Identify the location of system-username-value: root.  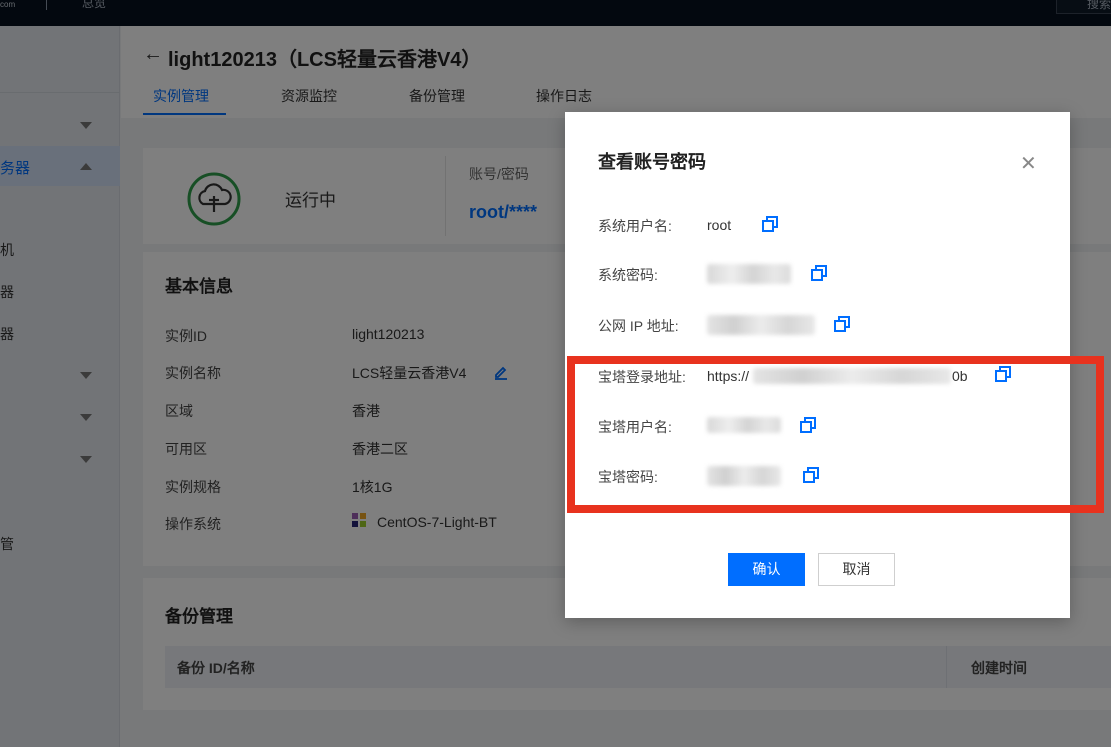
(719, 225).